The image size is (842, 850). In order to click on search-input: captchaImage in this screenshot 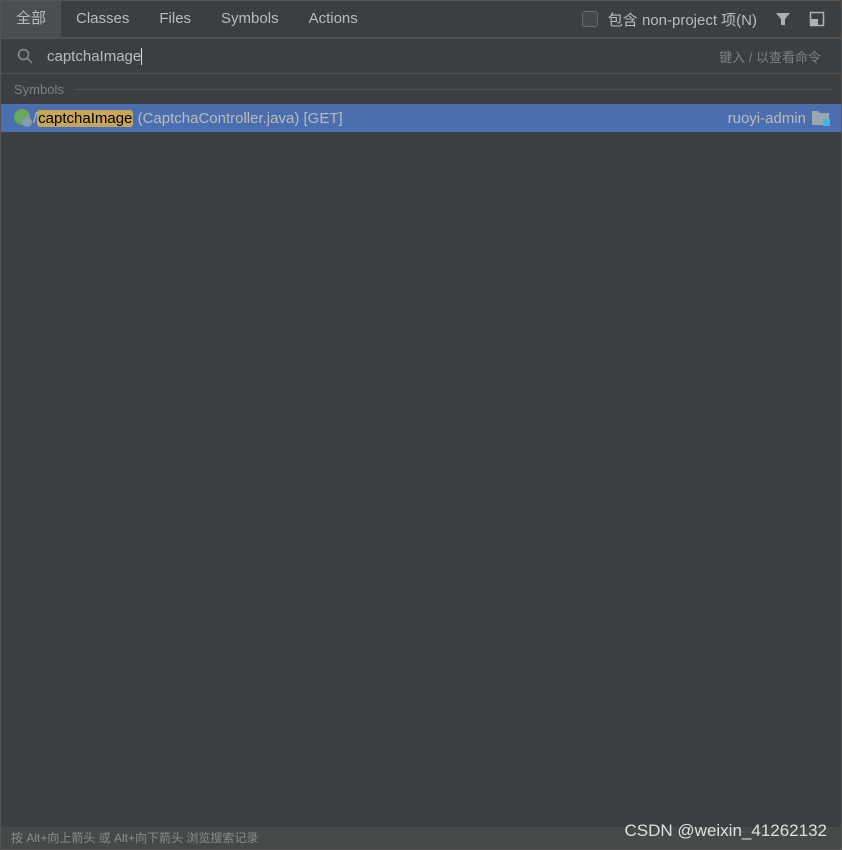, I will do `click(95, 56)`.